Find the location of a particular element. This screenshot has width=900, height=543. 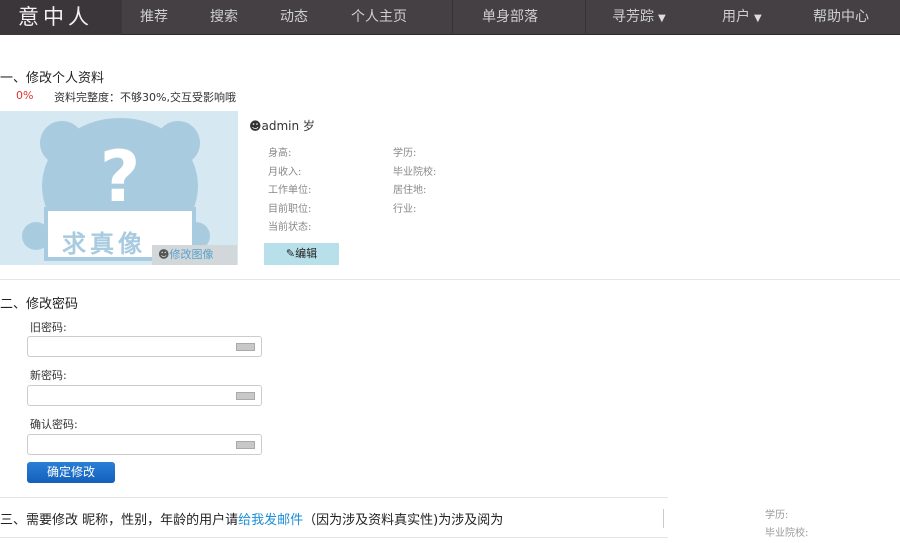

completeness-text: 资料完整度：不够30%,交互受影响哦 is located at coordinates (145, 97).